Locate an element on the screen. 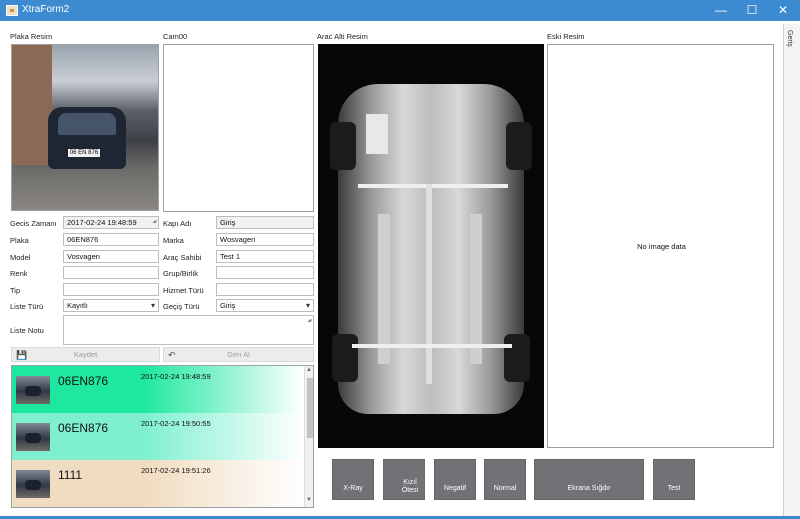 The height and width of the screenshot is (519, 800). maximize-button: ☐ is located at coordinates (752, 10).